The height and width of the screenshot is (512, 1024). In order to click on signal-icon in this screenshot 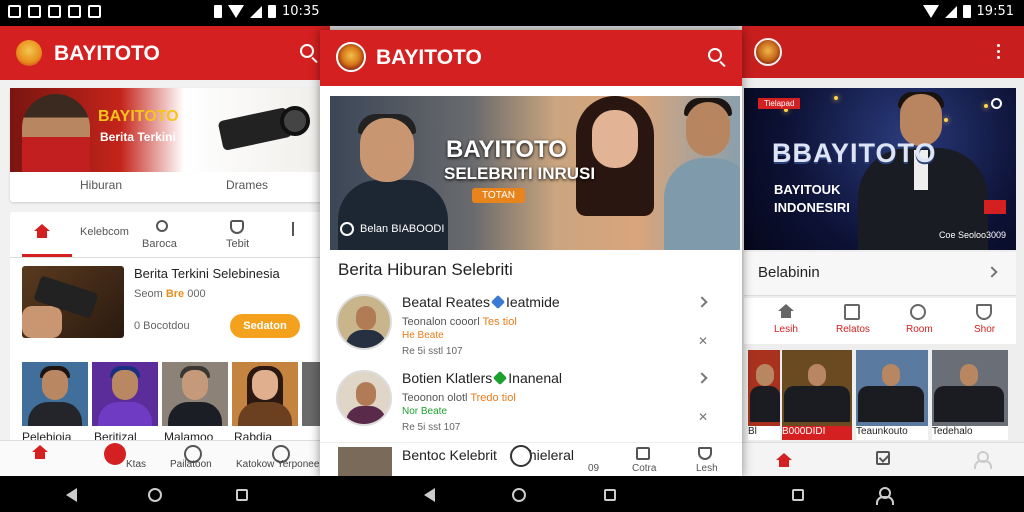, I will do `click(950, 11)`.